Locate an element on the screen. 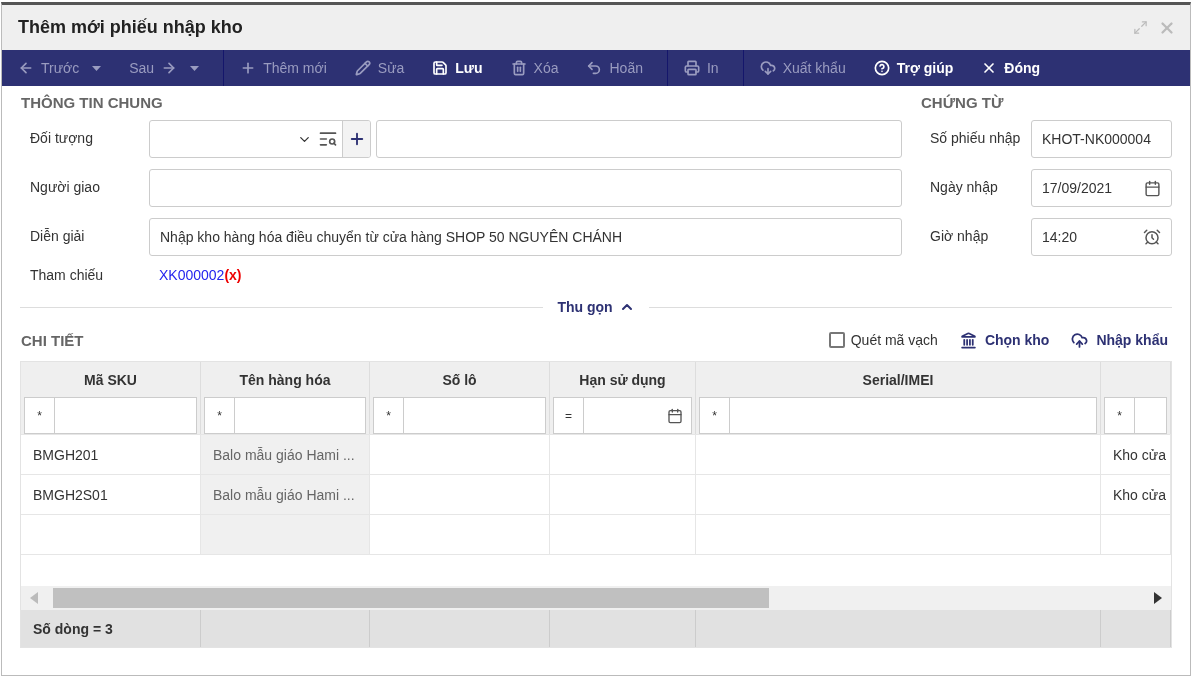 Image resolution: width=1195 pixels, height=676 pixels. save-icon is located at coordinates (440, 68).